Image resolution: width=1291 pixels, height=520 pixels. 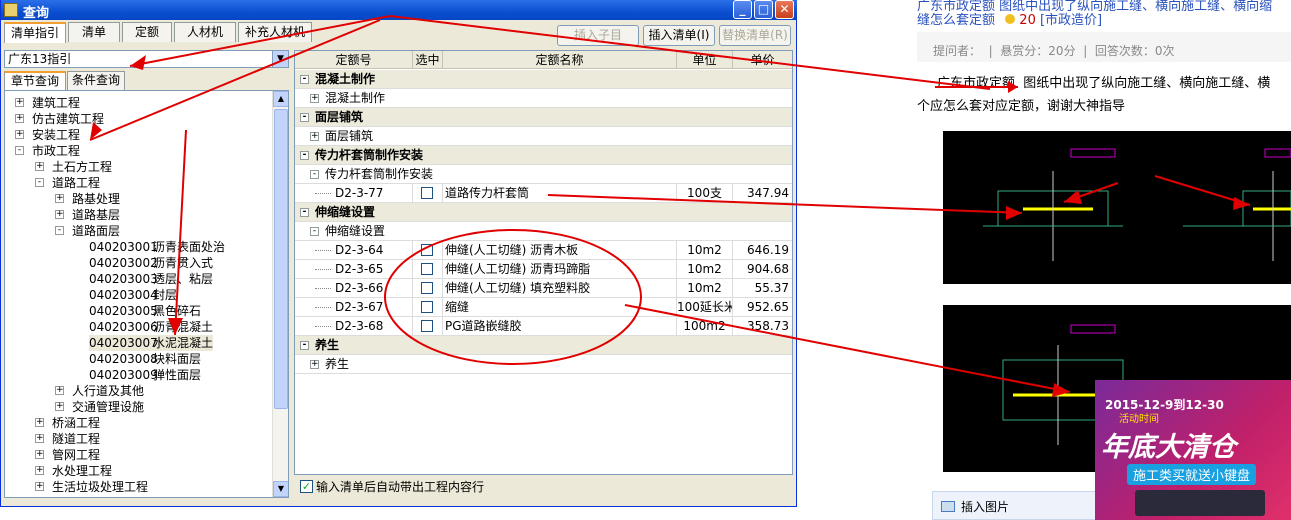 I want to click on annotation-arrow-joint, so click(x=847, y=348).